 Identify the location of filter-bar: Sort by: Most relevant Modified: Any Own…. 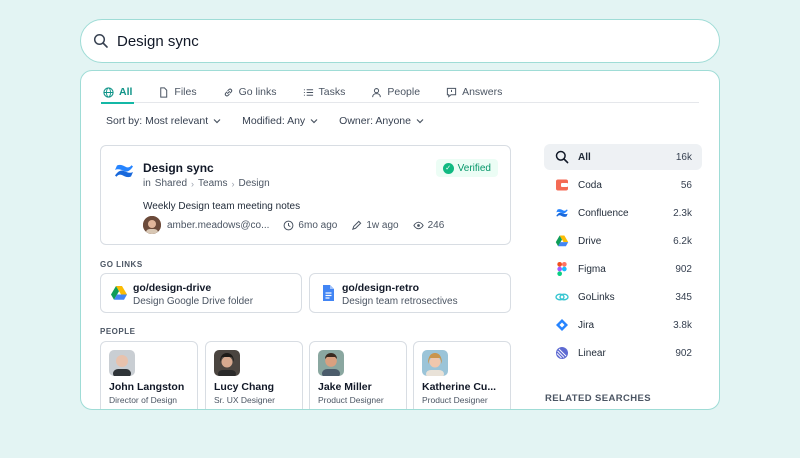
(265, 121).